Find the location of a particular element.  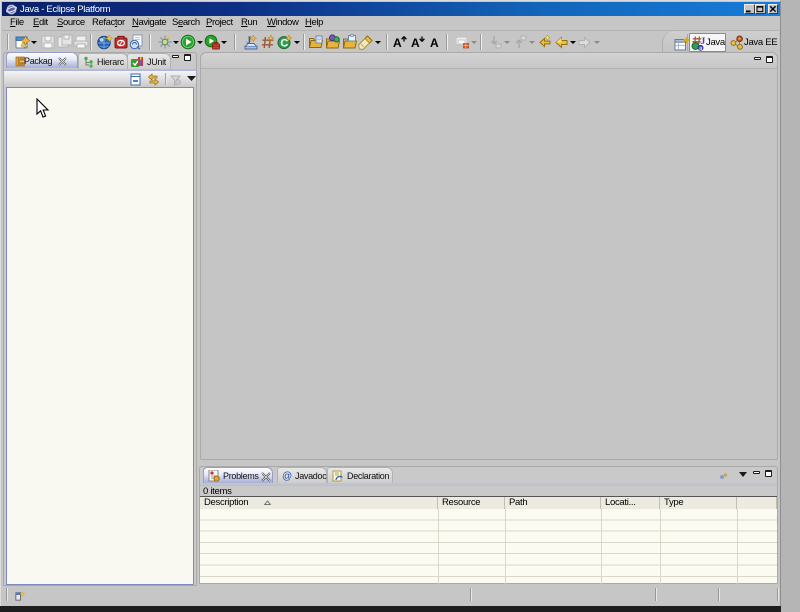

svg-text: J is located at coordinates (248, 41).